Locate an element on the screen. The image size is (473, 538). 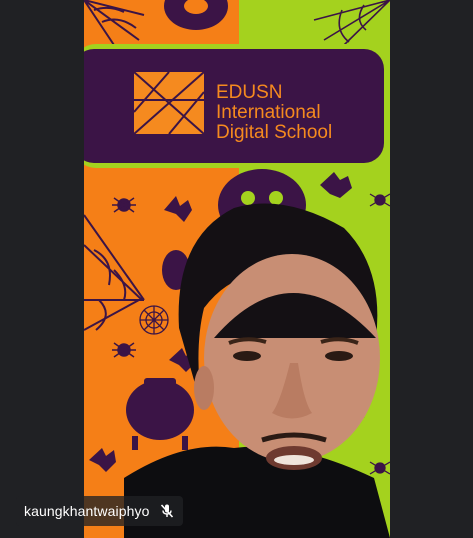
logo-icon is located at coordinates (169, 103).